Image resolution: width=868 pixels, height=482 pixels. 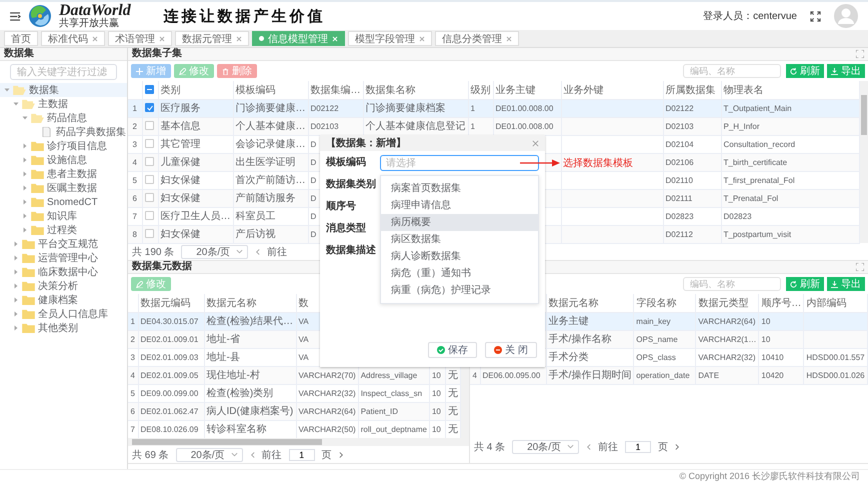 I want to click on table-cell: operation_date, so click(x=663, y=375).